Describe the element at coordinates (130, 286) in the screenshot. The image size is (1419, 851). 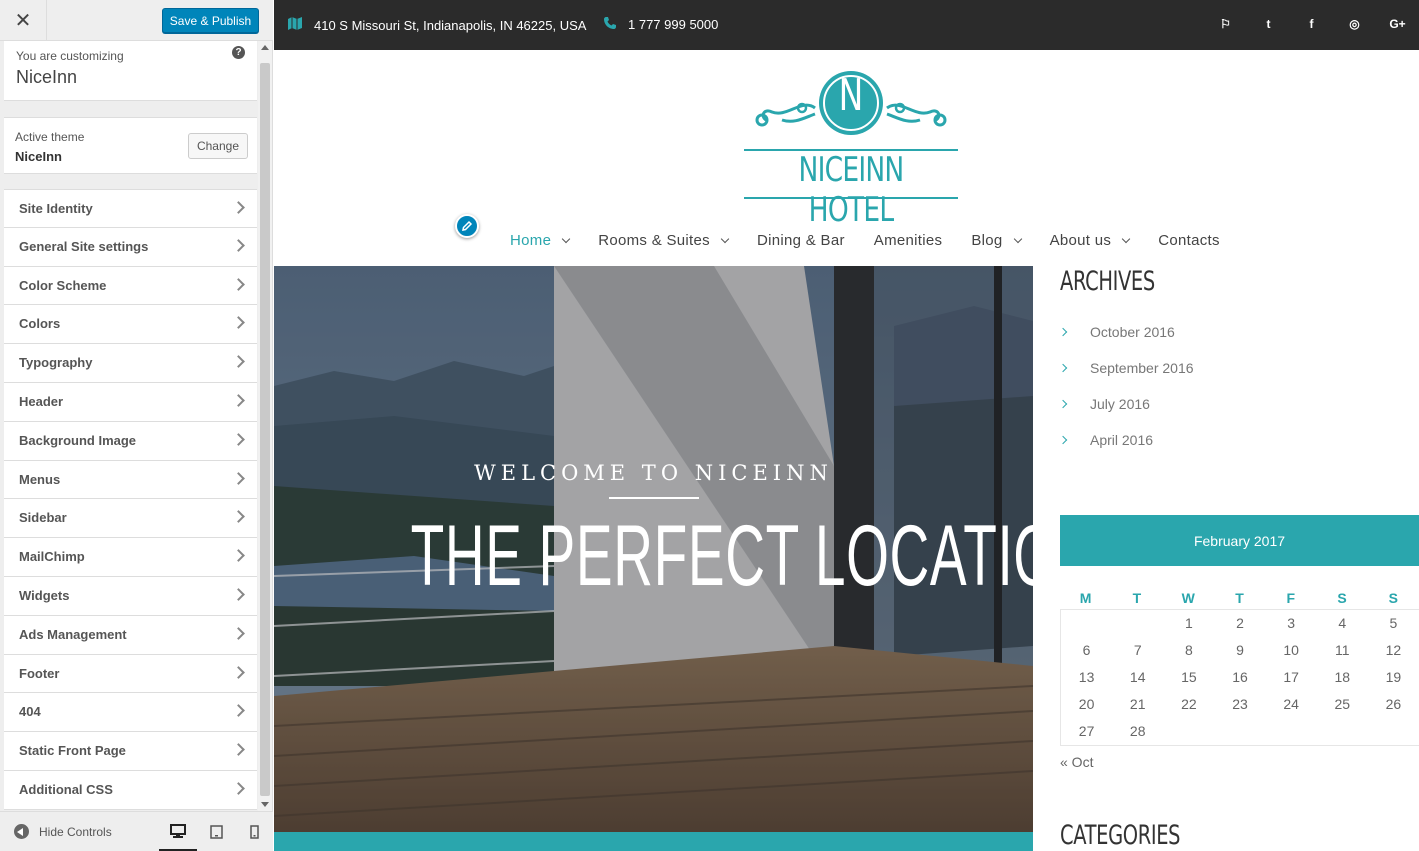
I see `customizer-section: Color Scheme` at that location.